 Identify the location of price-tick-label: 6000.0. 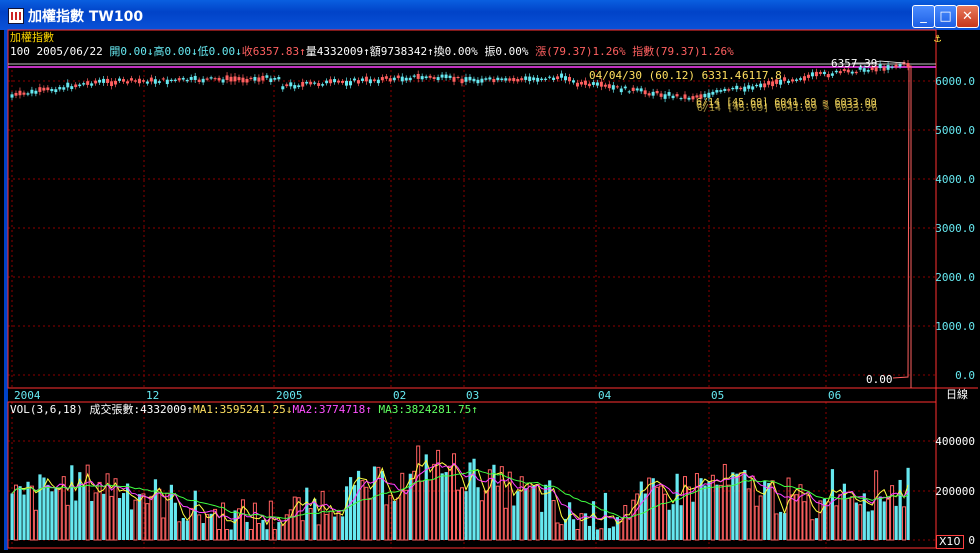
(955, 81).